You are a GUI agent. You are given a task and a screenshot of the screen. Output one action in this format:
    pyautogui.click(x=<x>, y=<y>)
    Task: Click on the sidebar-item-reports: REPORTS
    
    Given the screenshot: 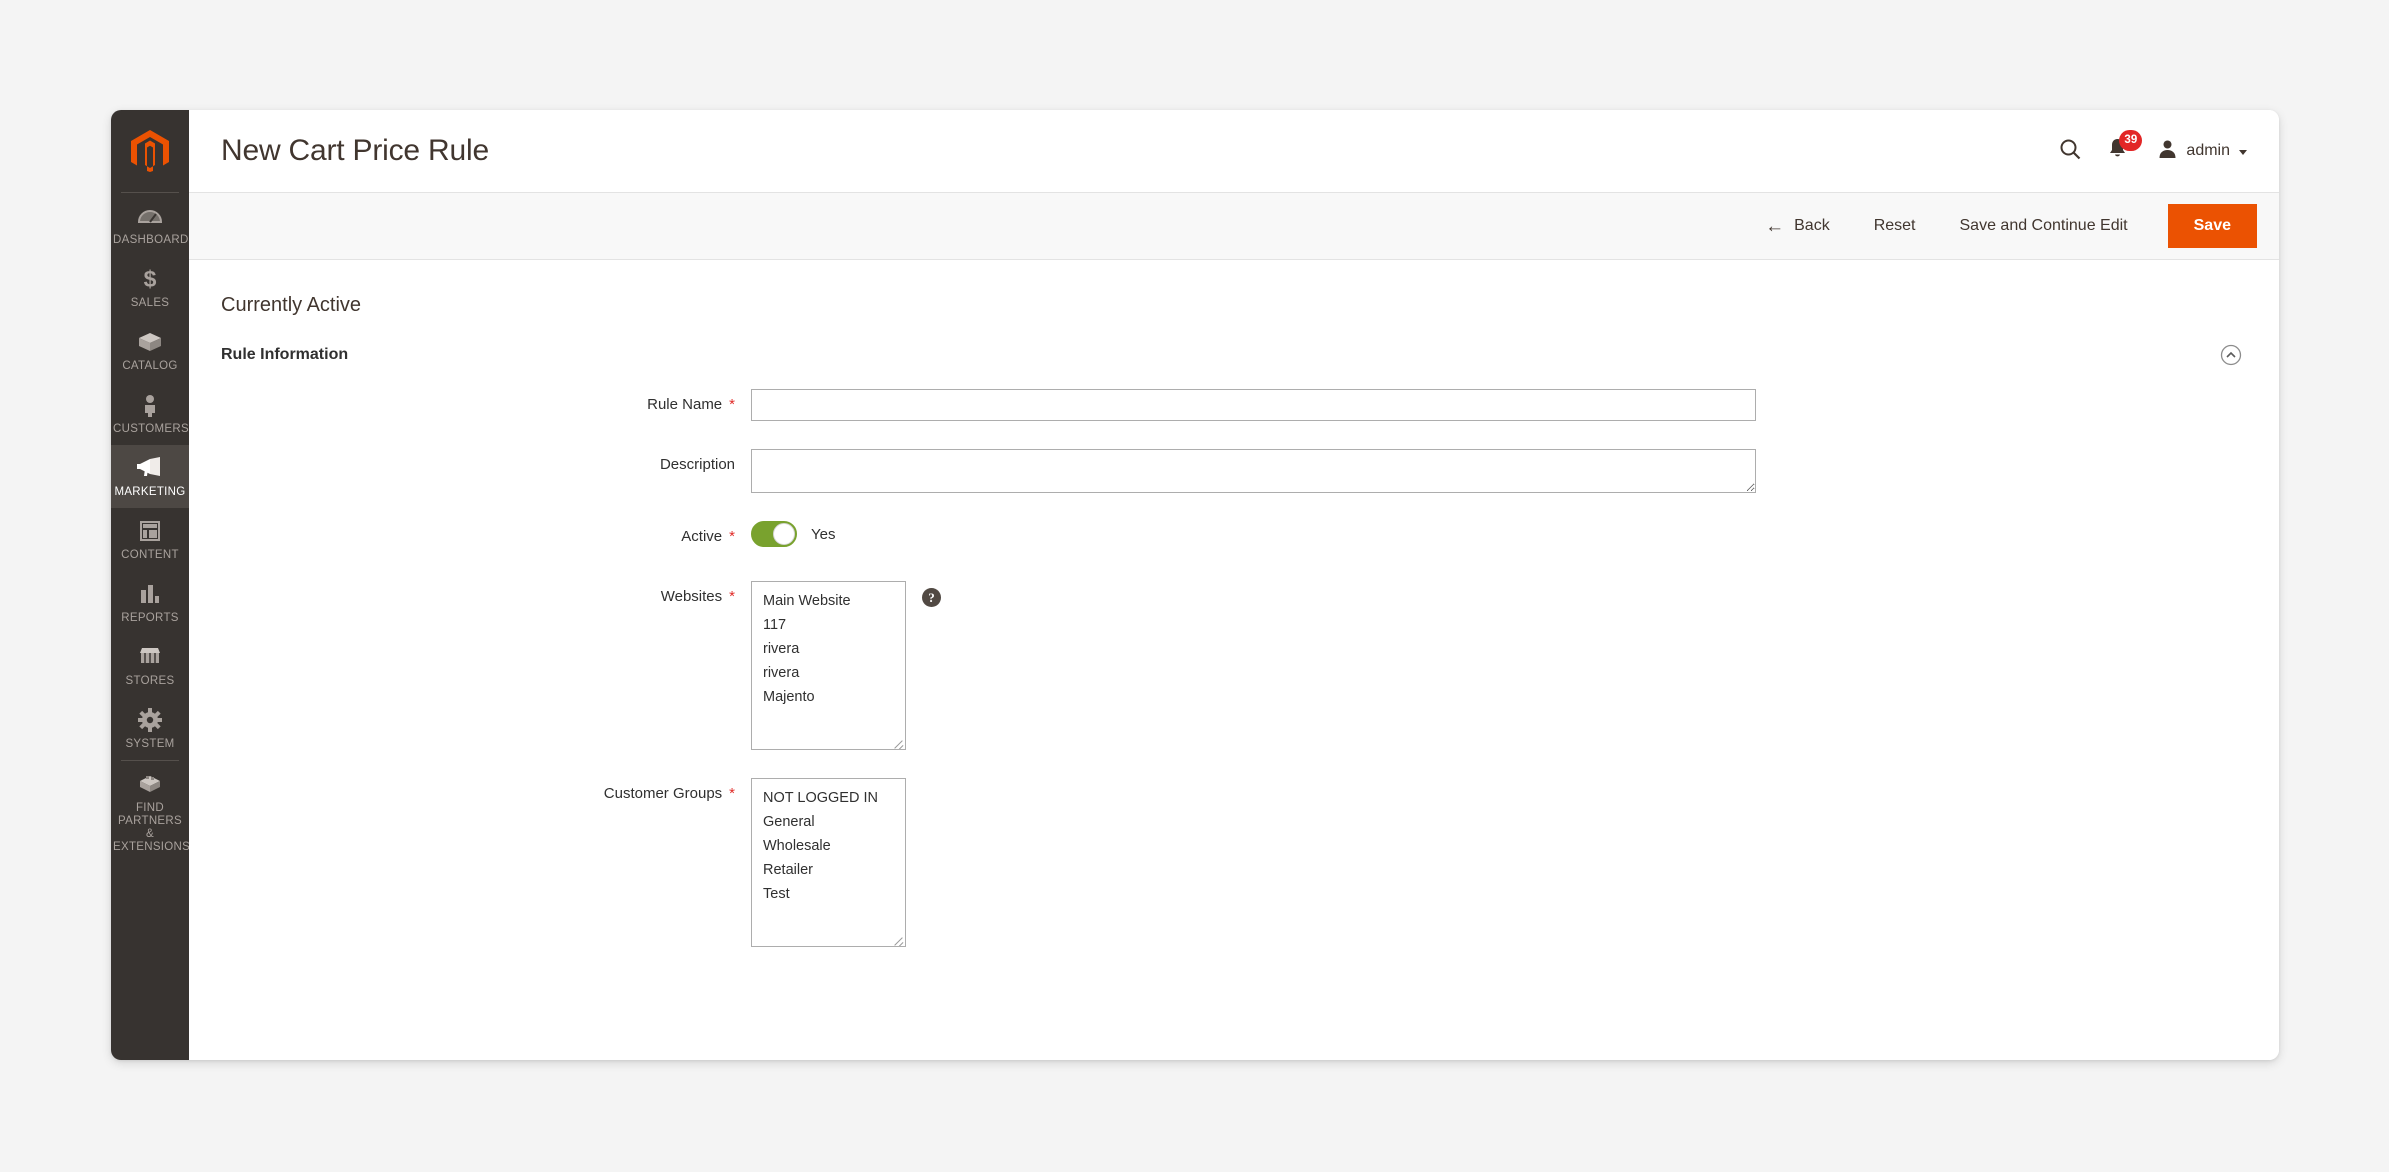 What is the action you would take?
    pyautogui.click(x=150, y=602)
    